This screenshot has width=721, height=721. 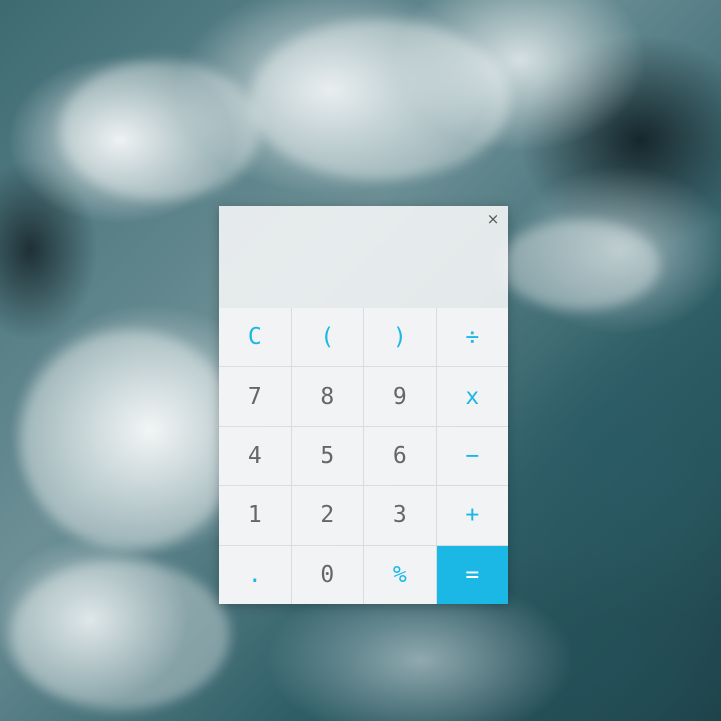 I want to click on digit-4-key: 4, so click(x=255, y=456).